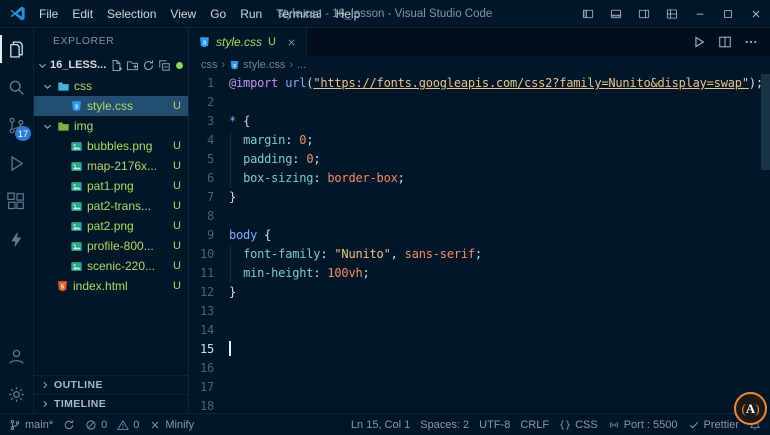  Describe the element at coordinates (116, 65) in the screenshot. I see `new-file-icon` at that location.